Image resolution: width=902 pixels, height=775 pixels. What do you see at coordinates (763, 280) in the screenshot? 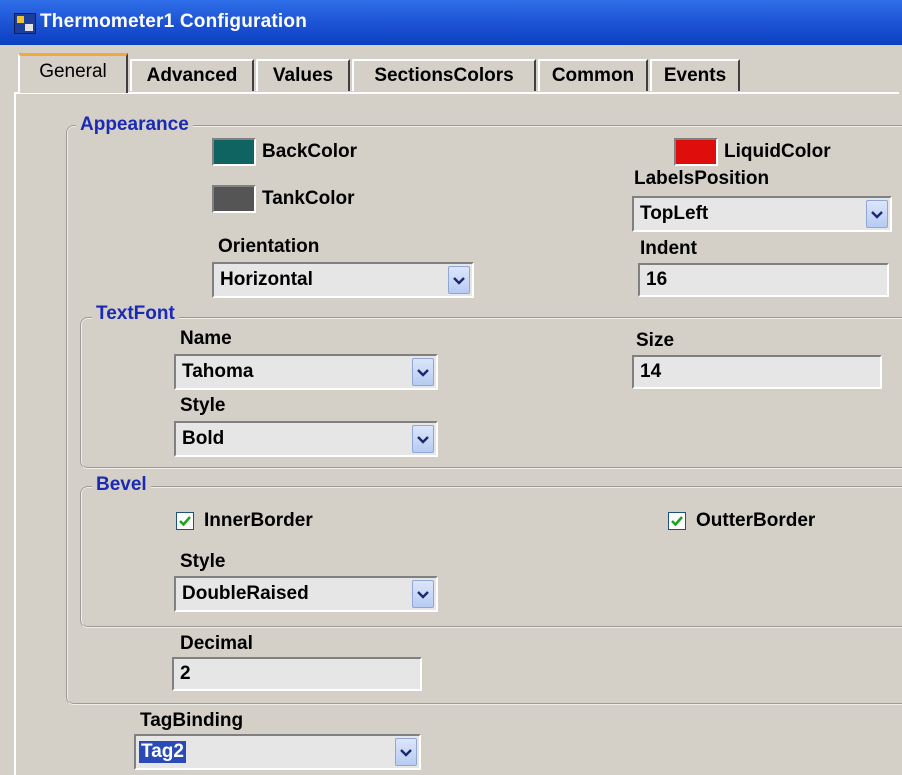
I see `indent-input: 16` at bounding box center [763, 280].